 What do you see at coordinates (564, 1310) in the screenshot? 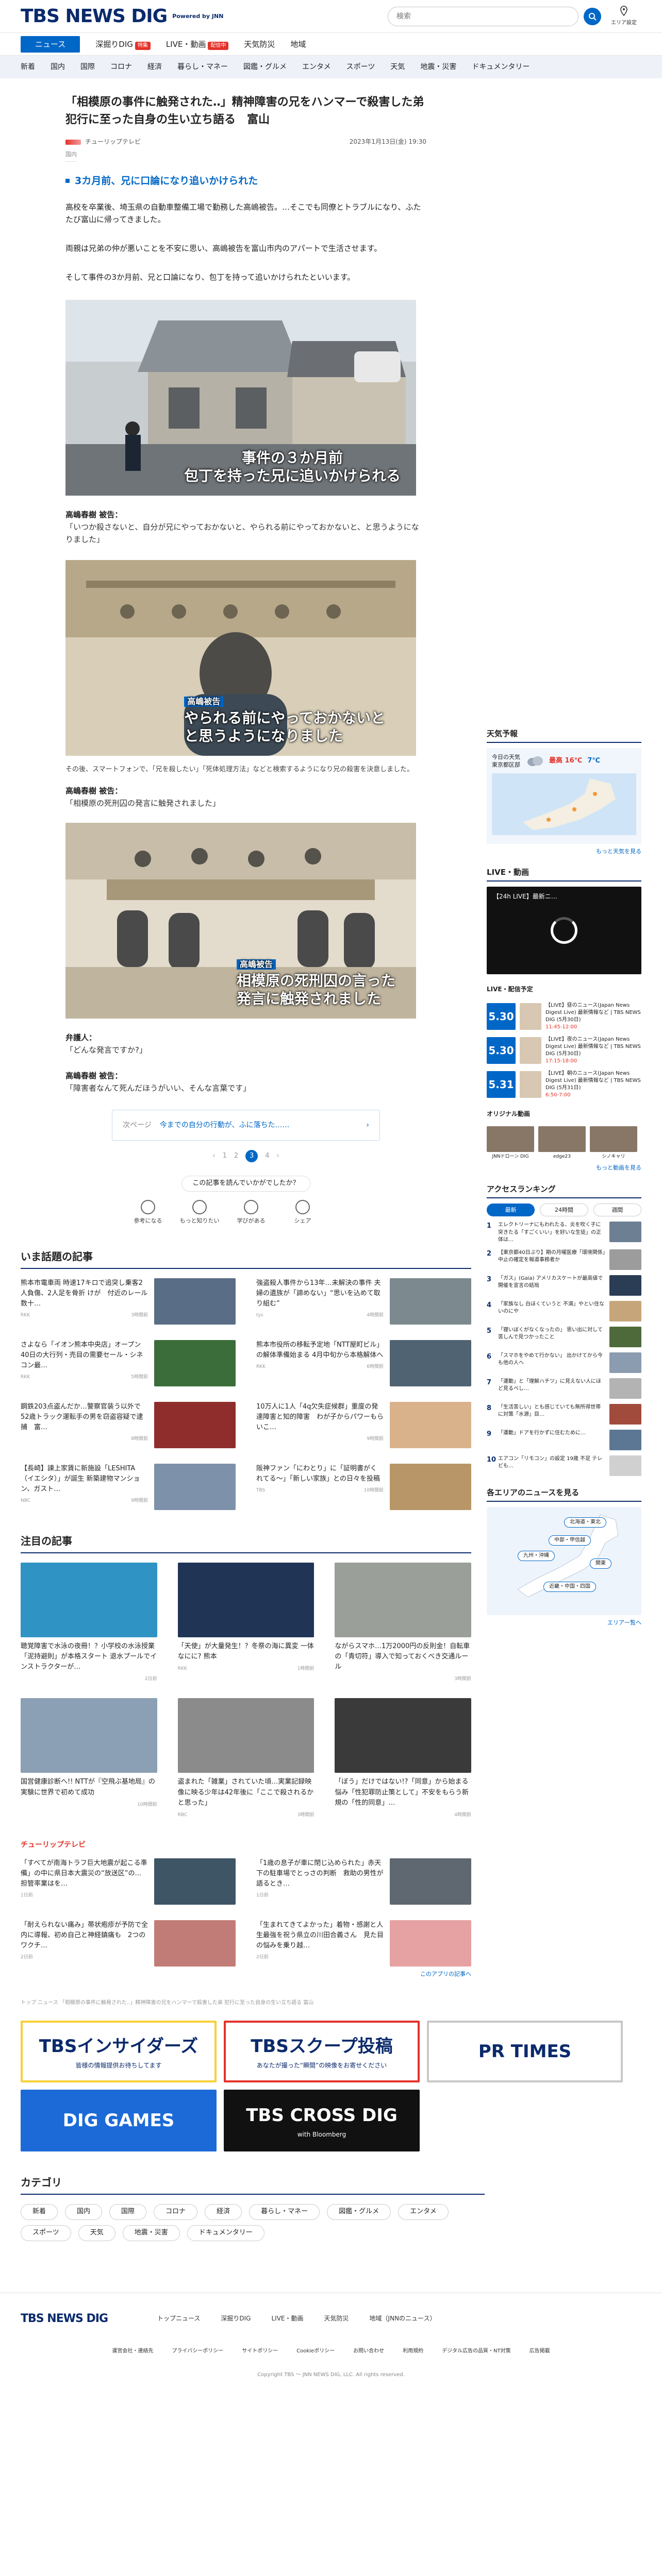
I see `ranking-item: 4 「家族なし 白ほくていうと 不満」やとい住ないのにや` at bounding box center [564, 1310].